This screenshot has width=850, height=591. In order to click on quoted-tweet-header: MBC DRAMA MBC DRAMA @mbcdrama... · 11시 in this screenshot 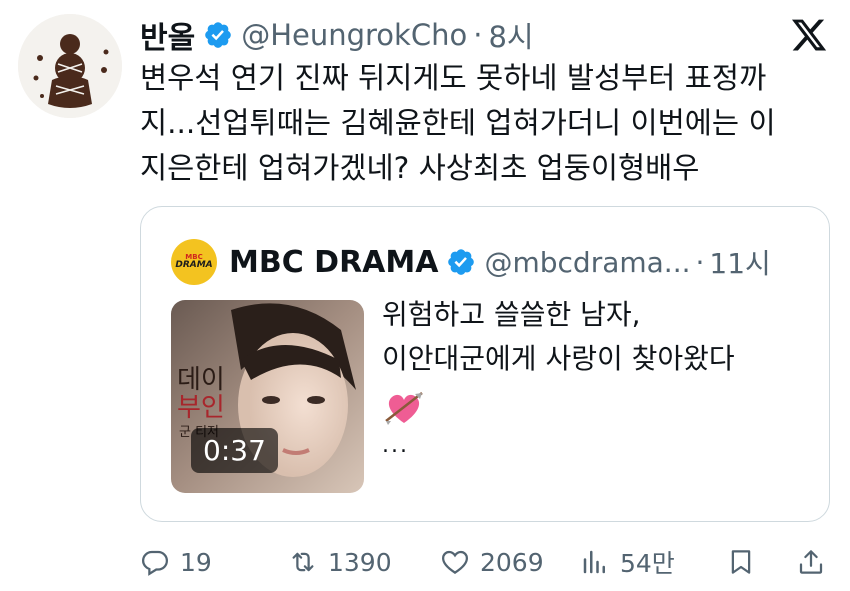, I will do `click(471, 262)`.